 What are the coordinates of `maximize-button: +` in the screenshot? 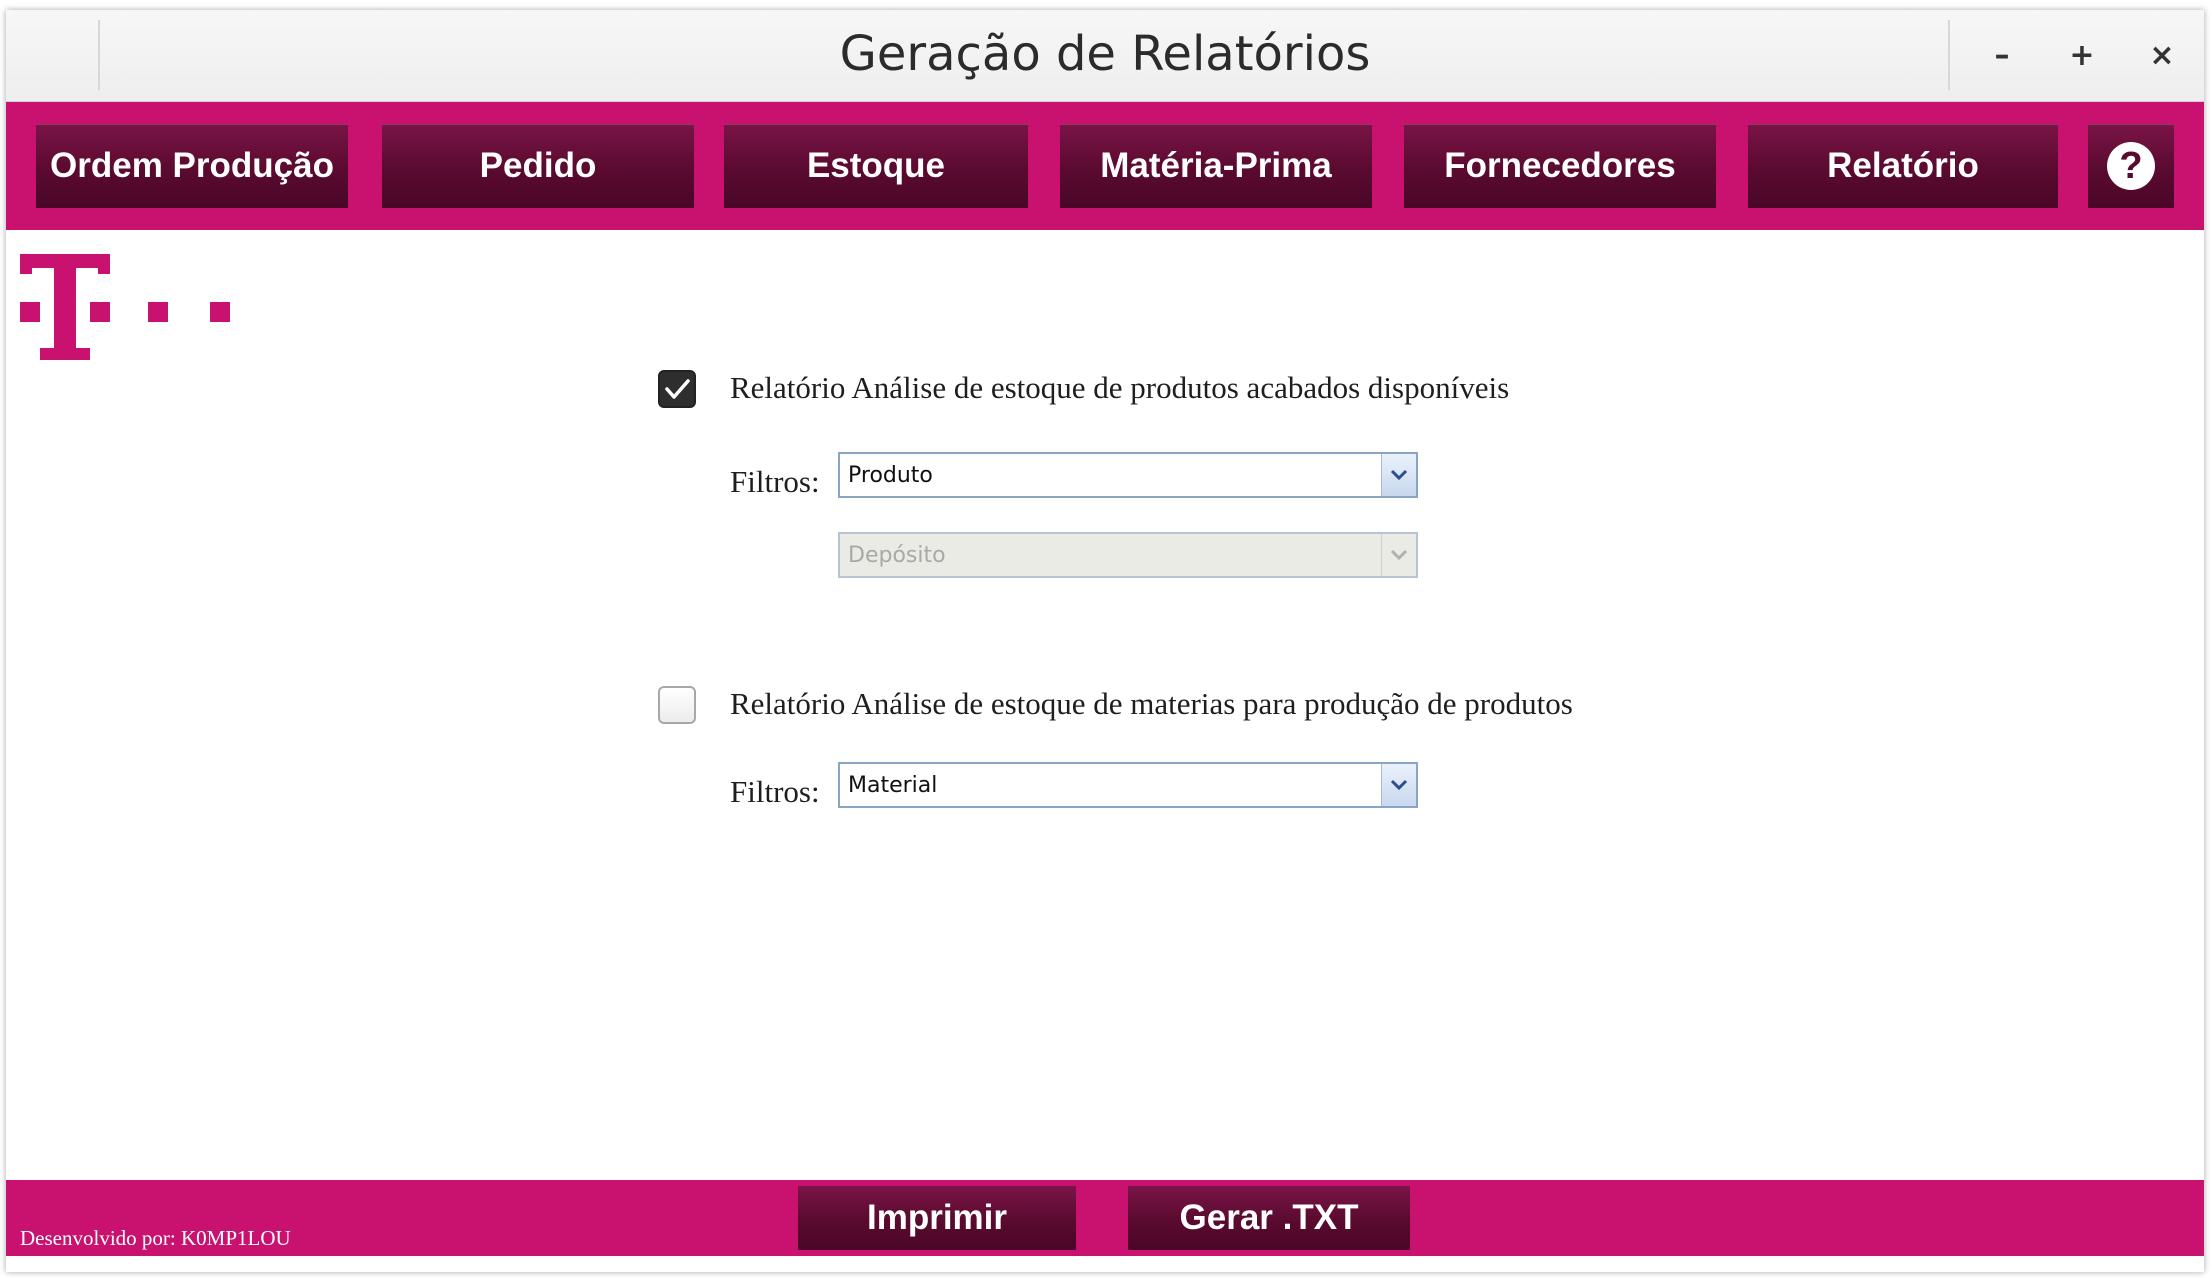 It's located at (2082, 56).